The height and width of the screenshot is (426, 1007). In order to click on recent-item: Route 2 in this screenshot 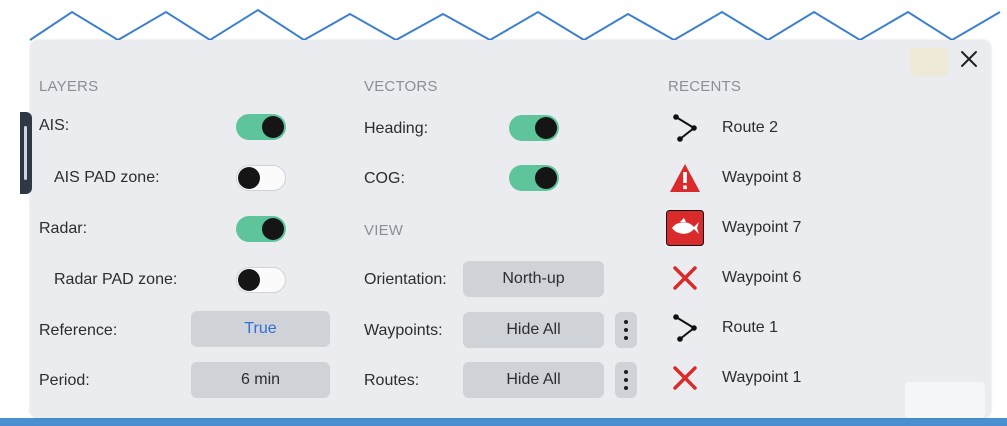, I will do `click(766, 128)`.